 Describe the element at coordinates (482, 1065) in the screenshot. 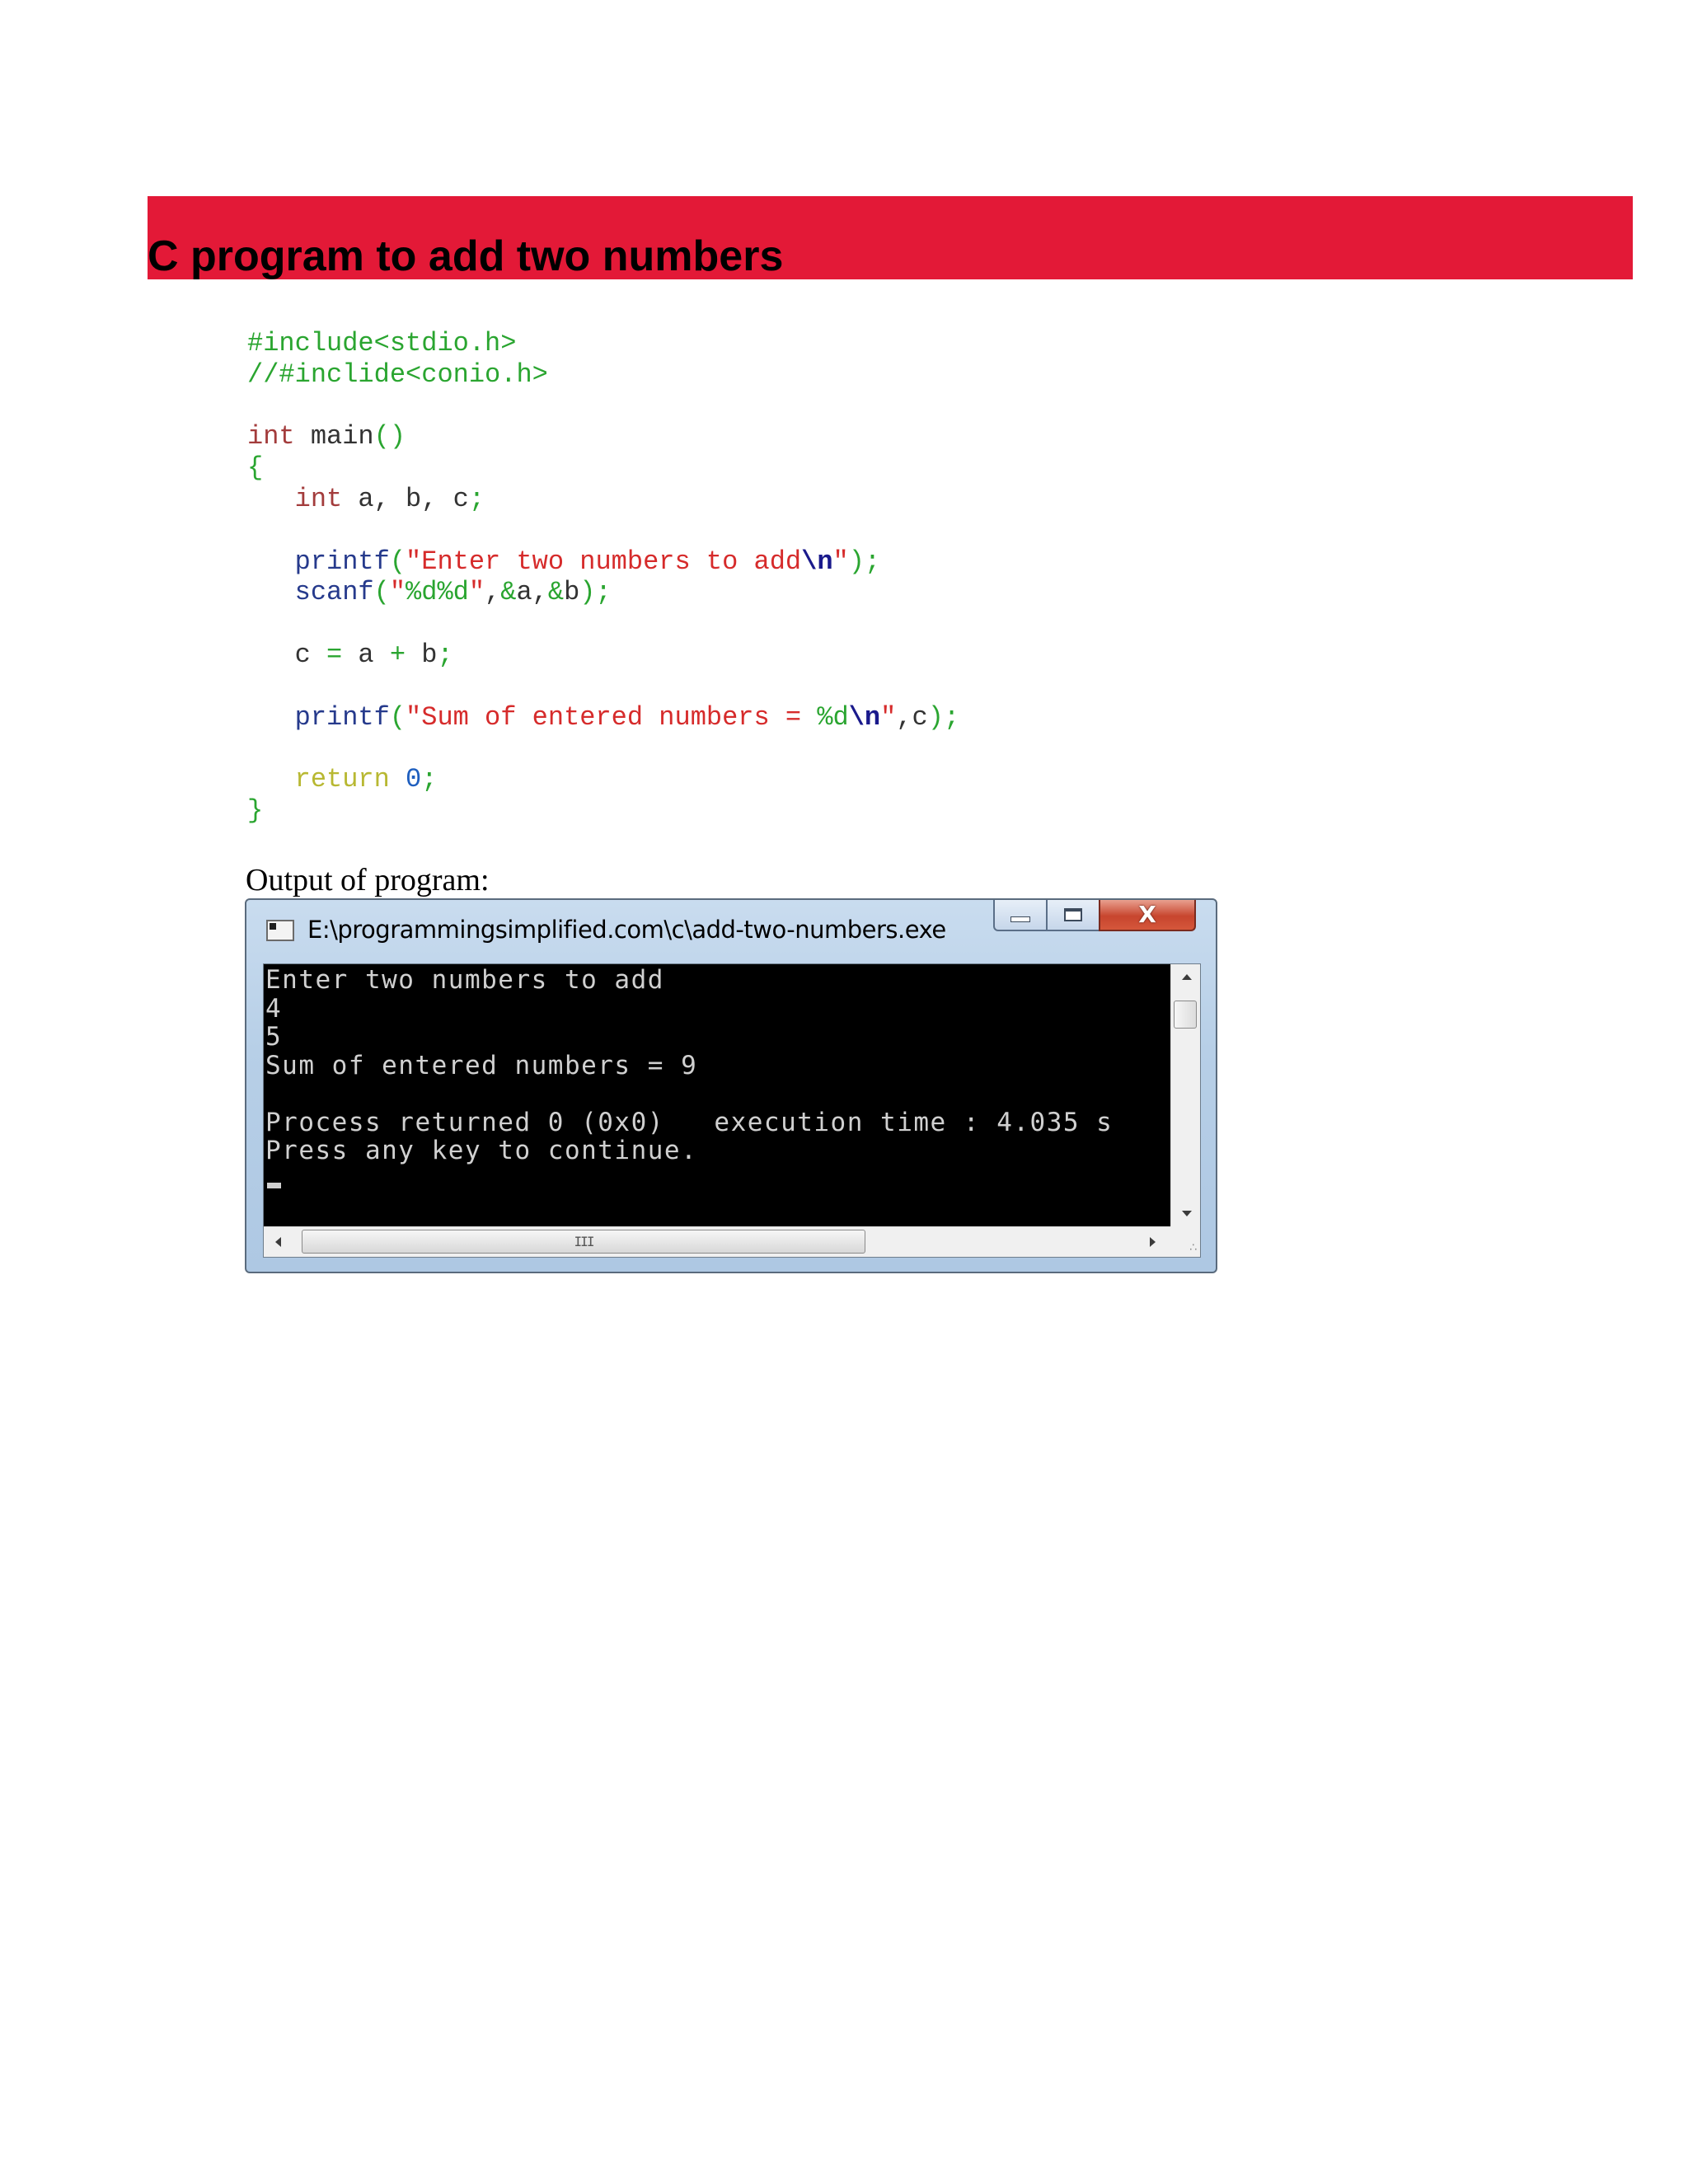

I see `console-line: Sum of entered numbers = 9` at that location.